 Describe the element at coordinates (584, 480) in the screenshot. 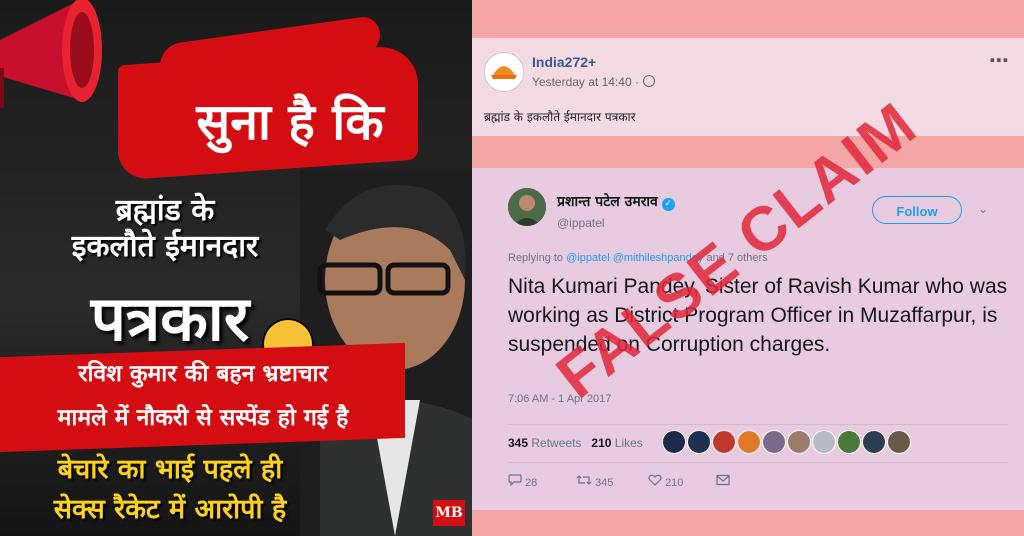

I see `retweet-icon` at that location.